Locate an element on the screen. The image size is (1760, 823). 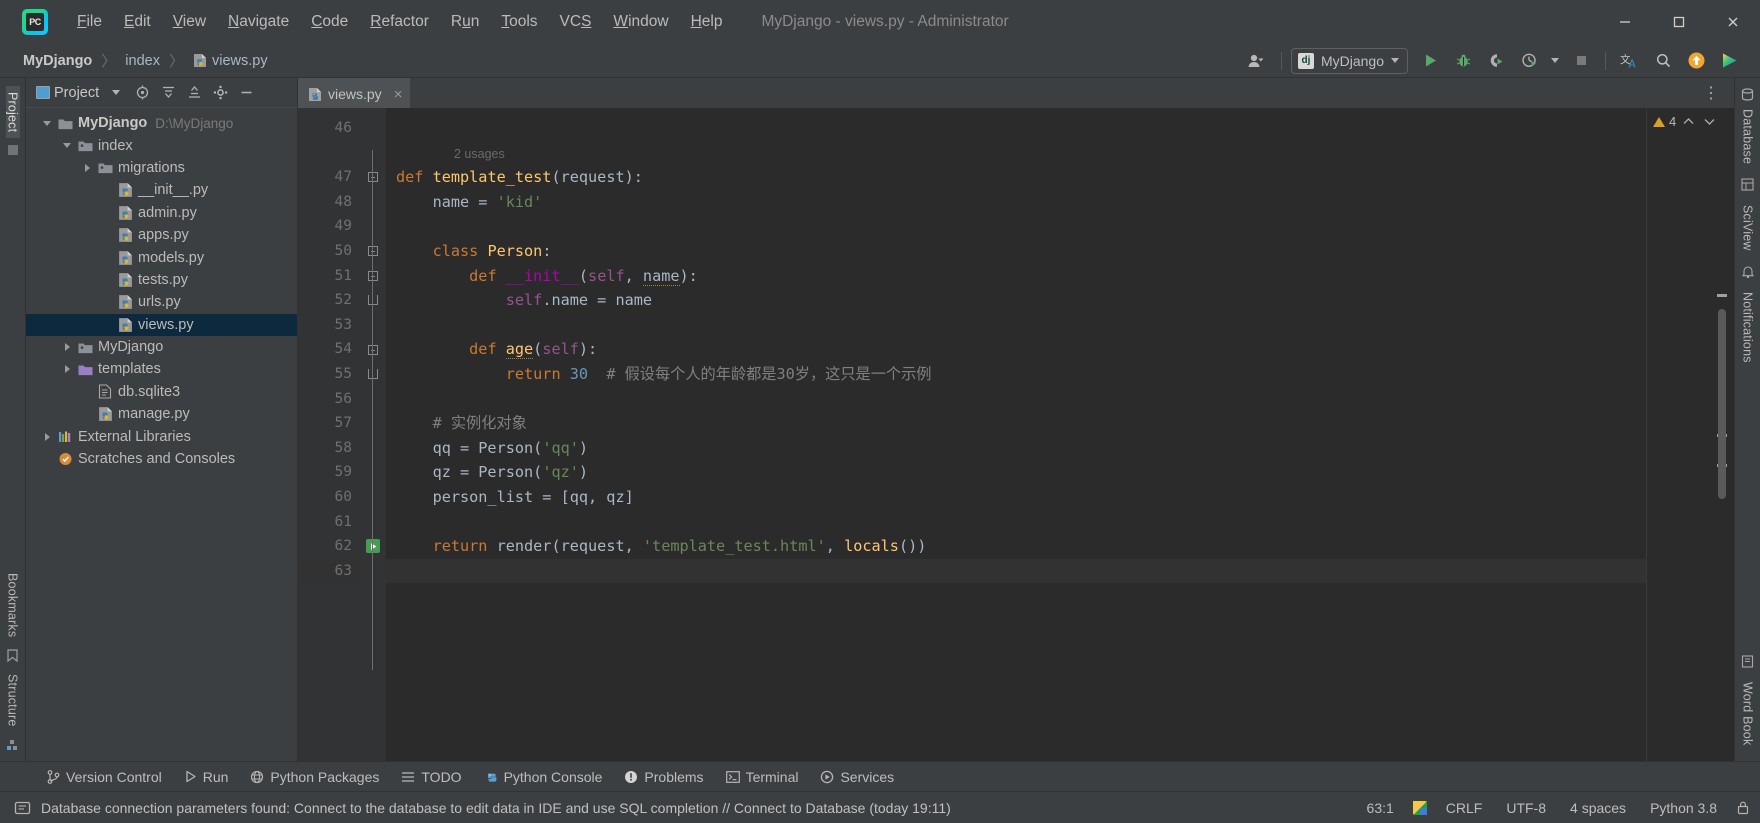
close-tab-icon: × is located at coordinates (395, 94).